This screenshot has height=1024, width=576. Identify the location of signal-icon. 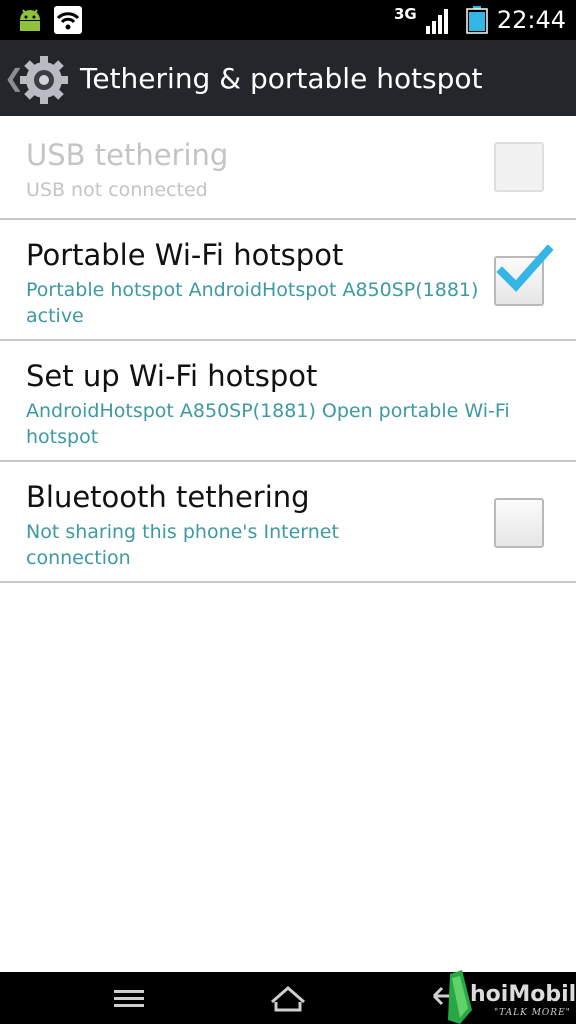
(437, 21).